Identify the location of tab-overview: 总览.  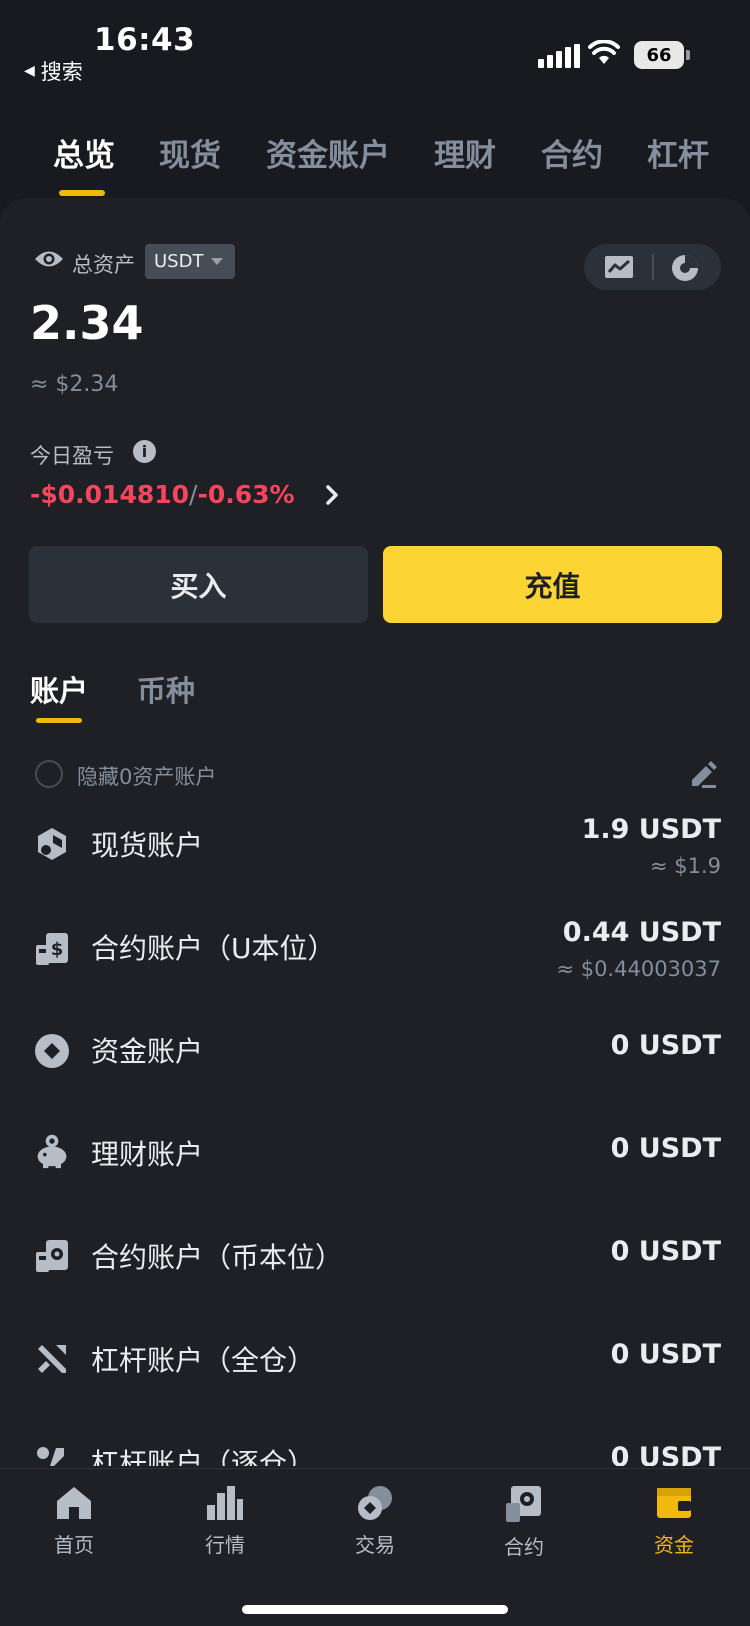
(84, 152).